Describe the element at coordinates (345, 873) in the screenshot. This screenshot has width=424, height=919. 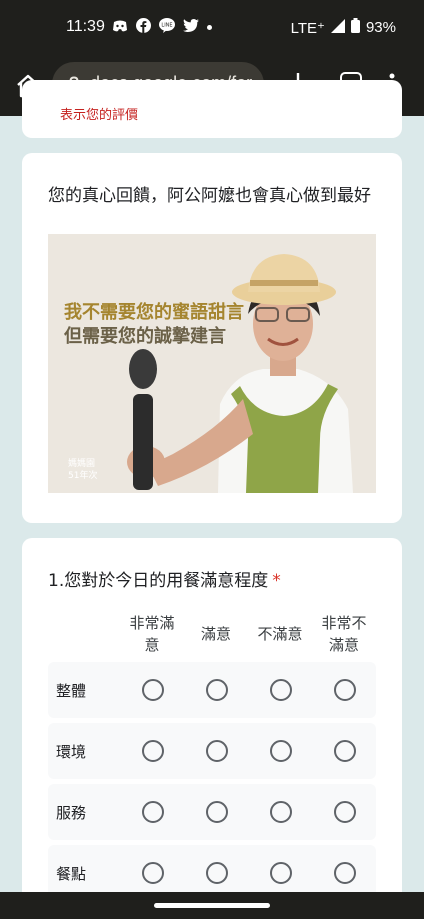
I see `radio-meal-very-unsatisfied` at that location.